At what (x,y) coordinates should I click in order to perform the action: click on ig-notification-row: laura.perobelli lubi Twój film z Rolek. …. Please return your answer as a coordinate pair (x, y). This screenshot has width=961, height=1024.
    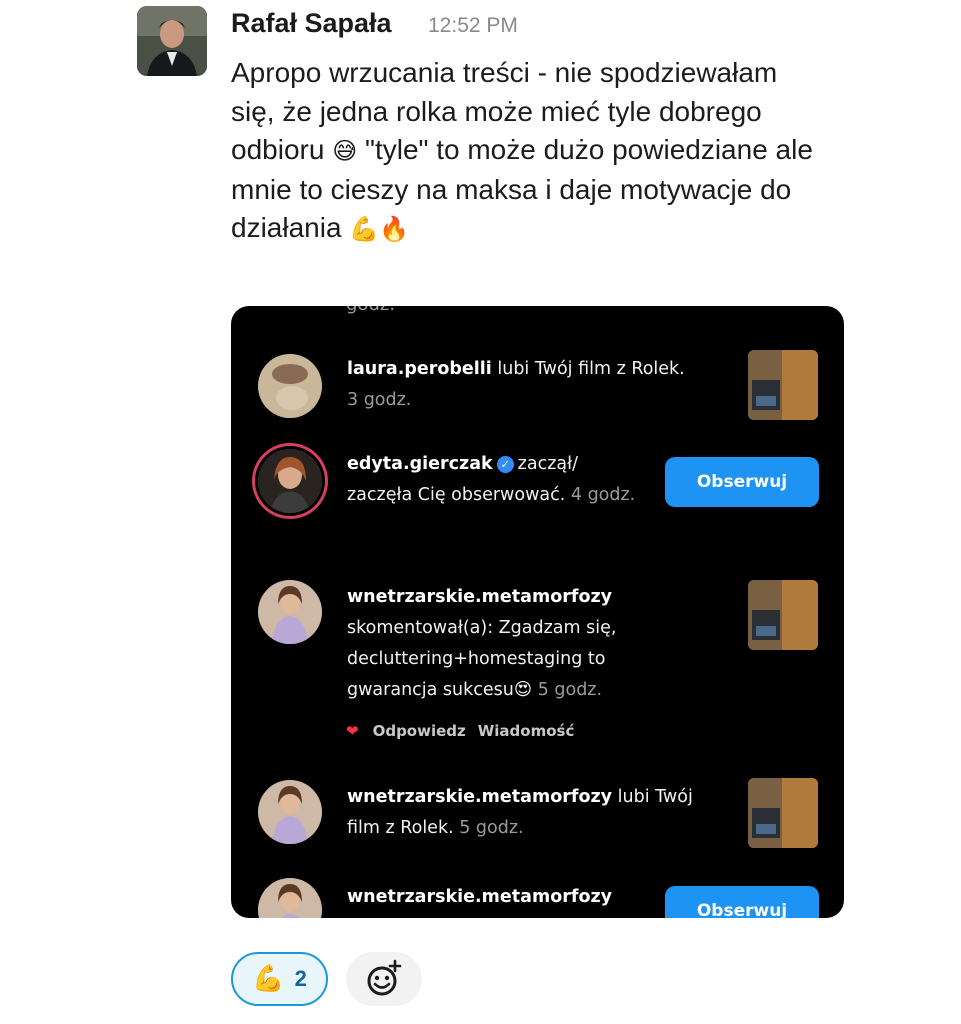
    Looking at the image, I should click on (537, 388).